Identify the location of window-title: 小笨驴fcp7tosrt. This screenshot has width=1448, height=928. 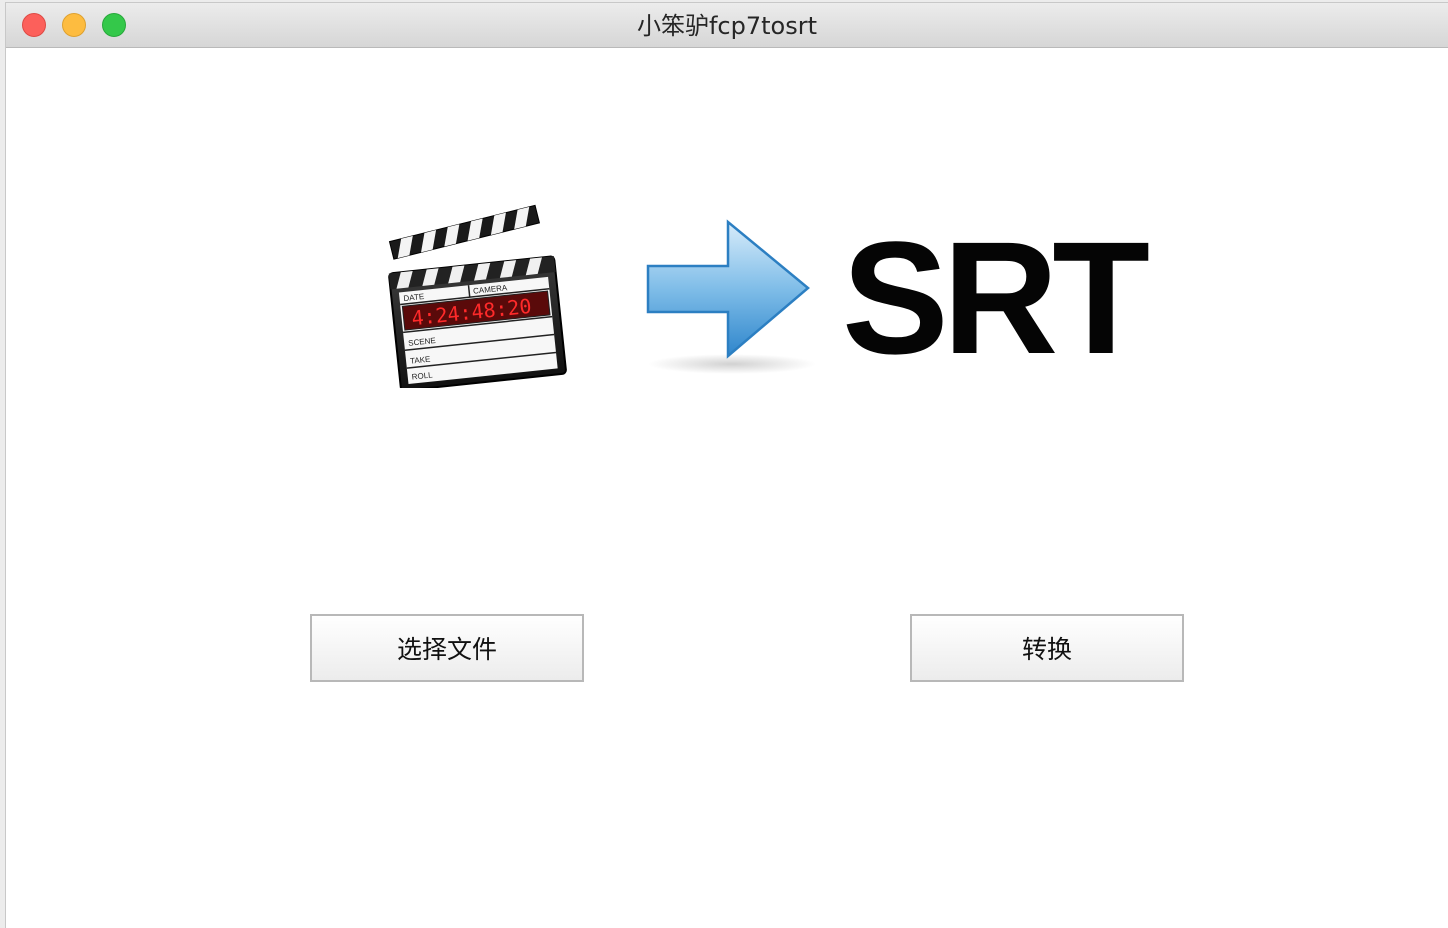
(727, 26).